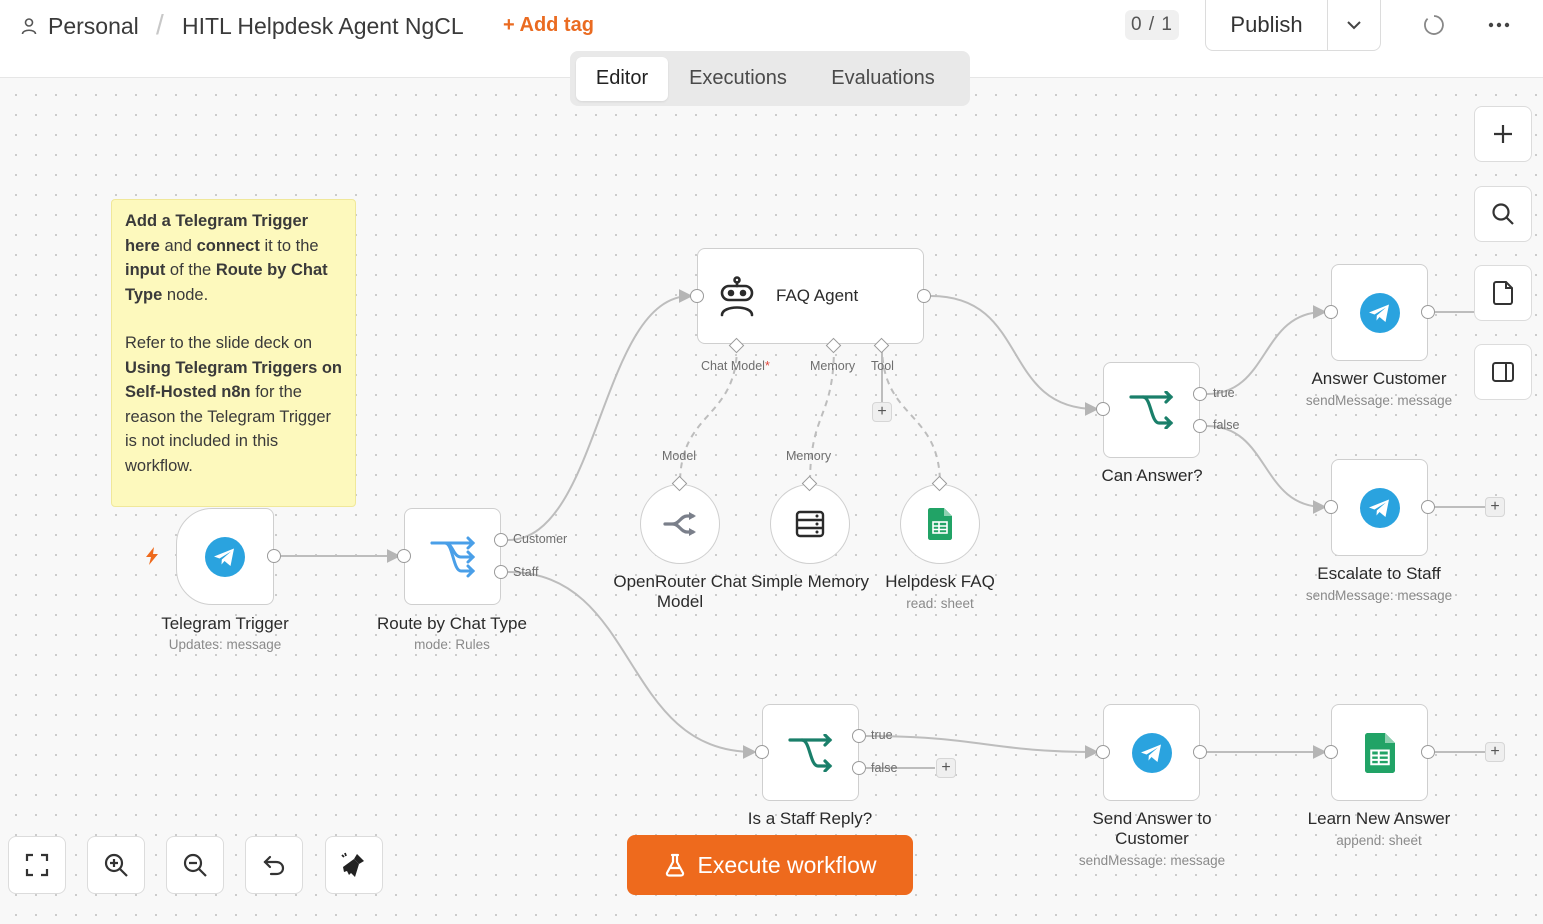 Image resolution: width=1543 pixels, height=924 pixels. I want to click on route-by-chat-type-node, so click(452, 556).